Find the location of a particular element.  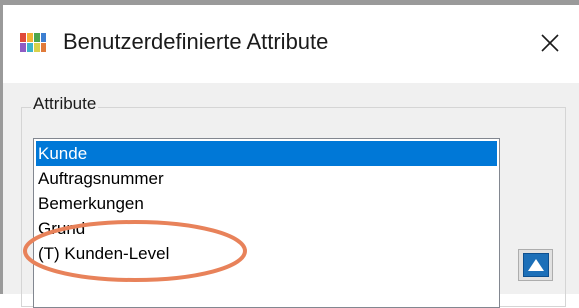

list-item: Grund is located at coordinates (266, 228).